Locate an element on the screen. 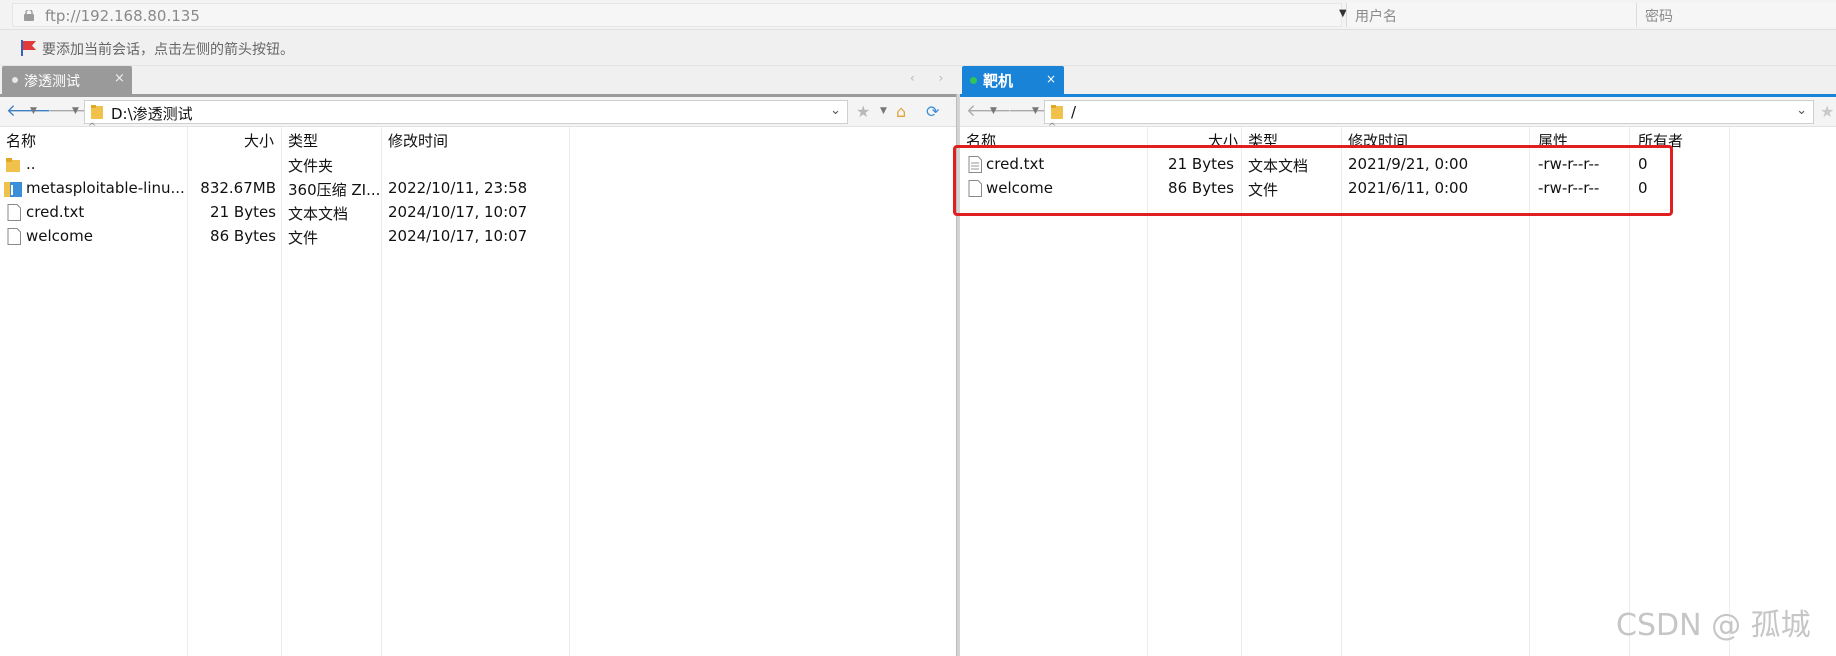  tab-local-label: 渗透测试 is located at coordinates (52, 82).